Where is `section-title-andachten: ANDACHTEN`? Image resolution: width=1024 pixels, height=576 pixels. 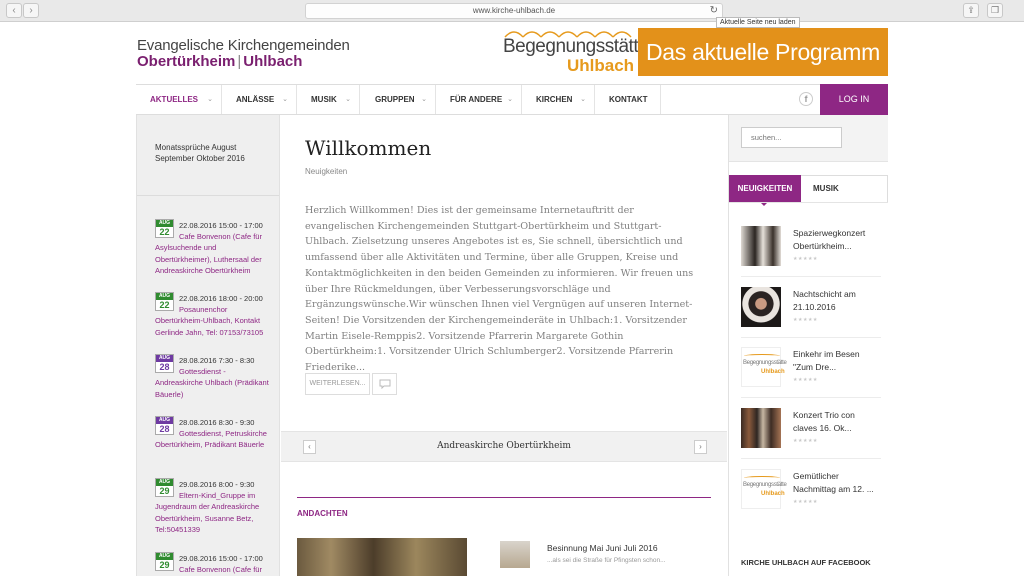 section-title-andachten: ANDACHTEN is located at coordinates (322, 513).